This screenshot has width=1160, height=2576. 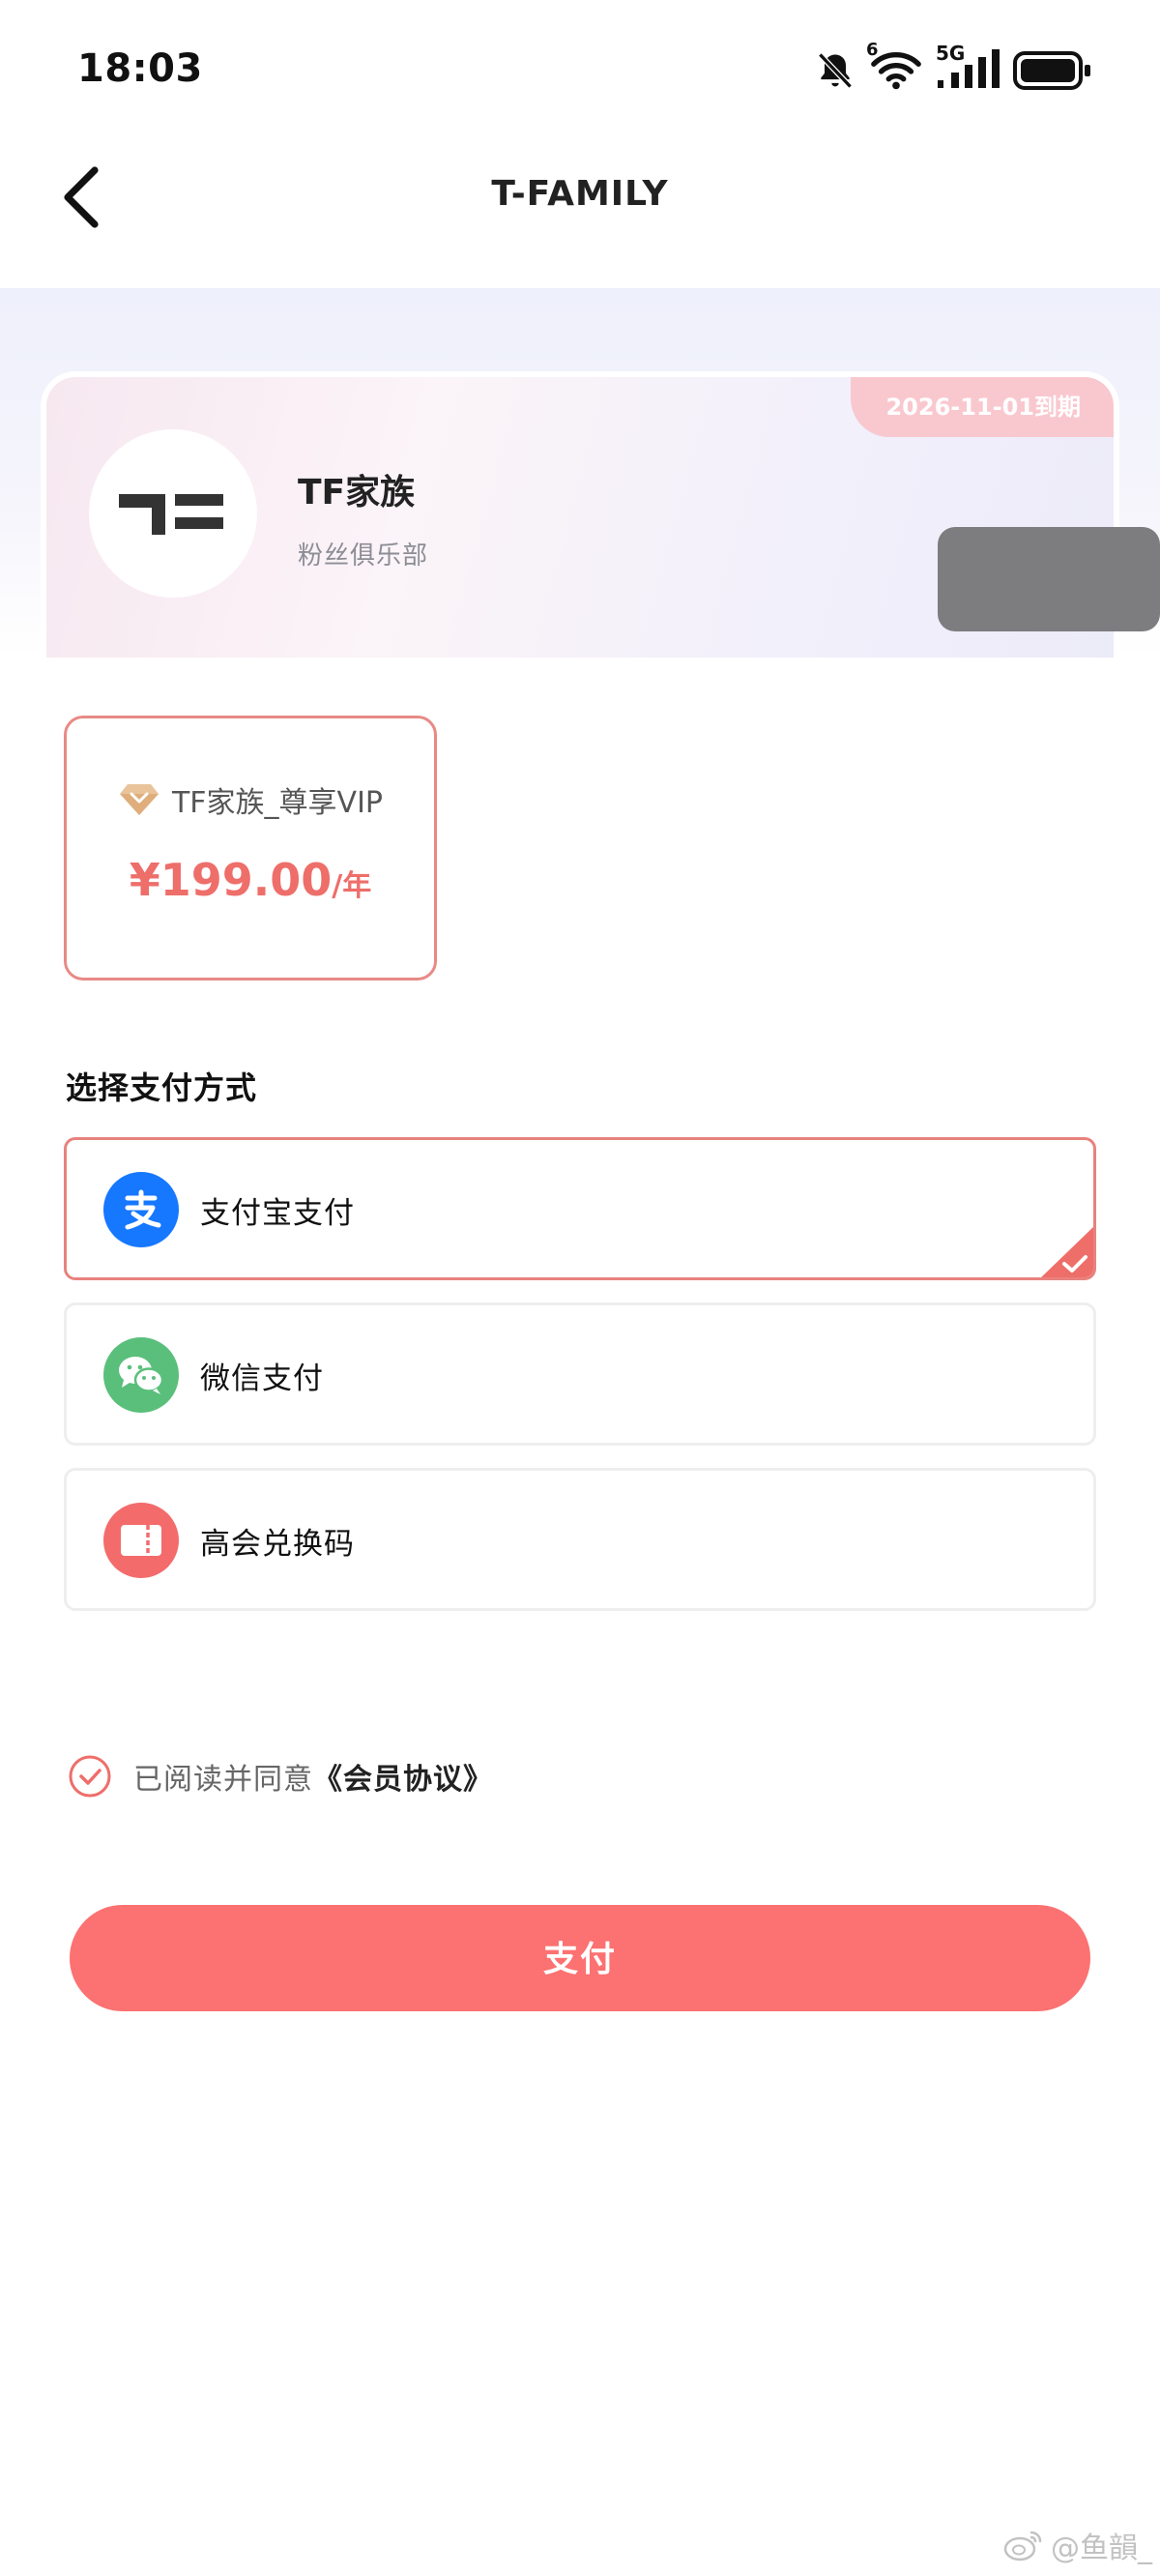 I want to click on signal-icon: 5G, so click(x=968, y=68).